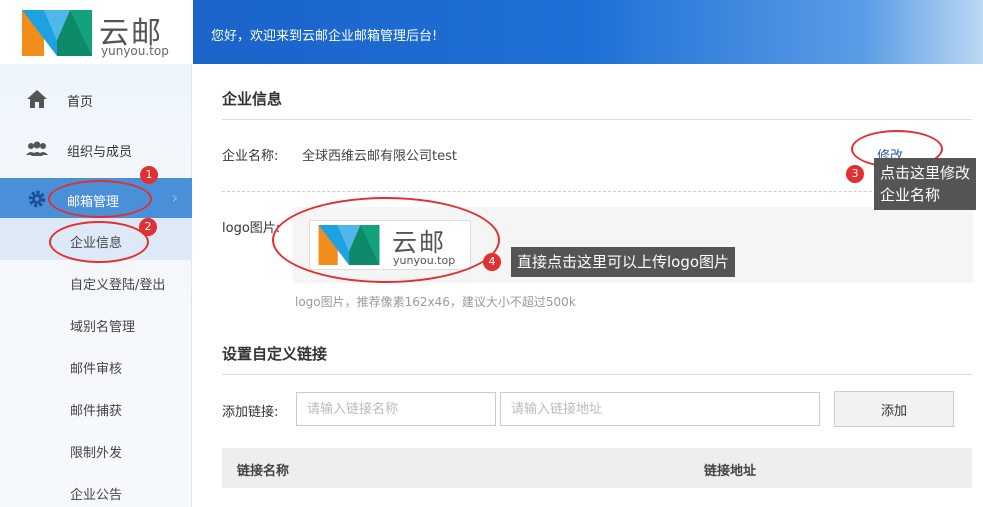 The image size is (983, 507). Describe the element at coordinates (148, 227) in the screenshot. I see `annotation-badge-2: 2` at that location.